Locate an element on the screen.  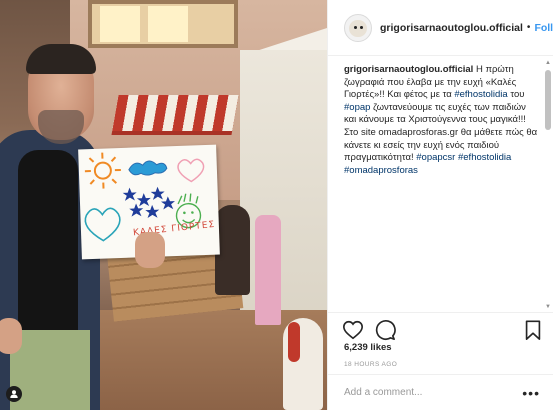
cloud-doodle is located at coordinates (148, 168).